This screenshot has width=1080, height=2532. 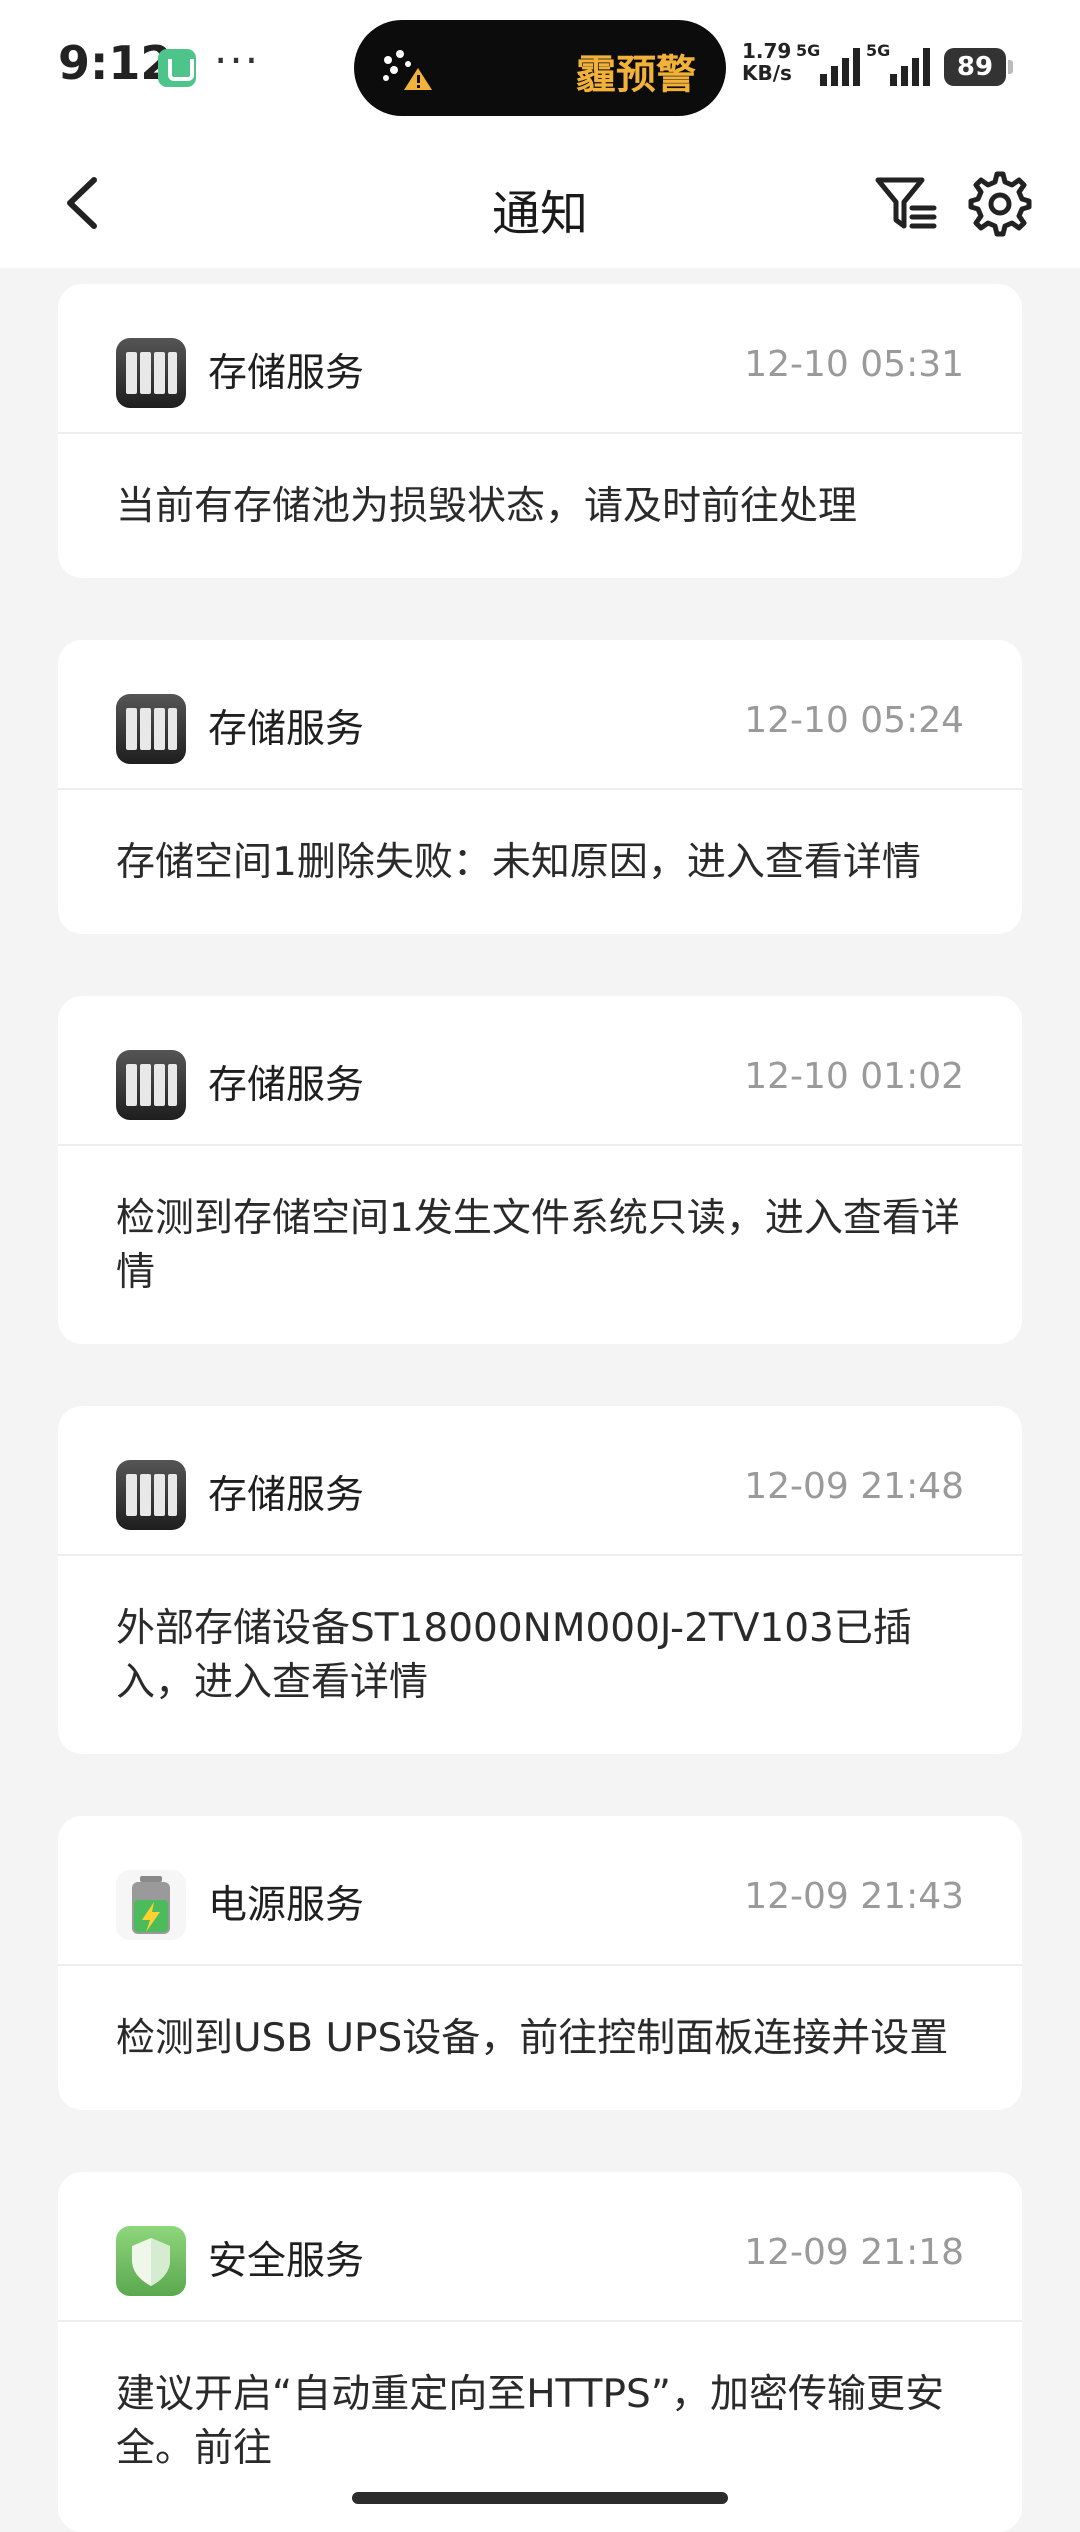 I want to click on battery-tip, so click(x=1010, y=67).